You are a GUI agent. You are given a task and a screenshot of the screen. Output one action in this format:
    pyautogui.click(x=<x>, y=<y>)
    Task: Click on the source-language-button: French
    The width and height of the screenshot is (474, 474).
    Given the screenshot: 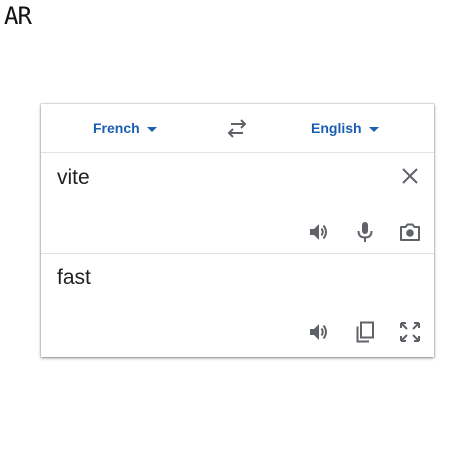 What is the action you would take?
    pyautogui.click(x=125, y=128)
    